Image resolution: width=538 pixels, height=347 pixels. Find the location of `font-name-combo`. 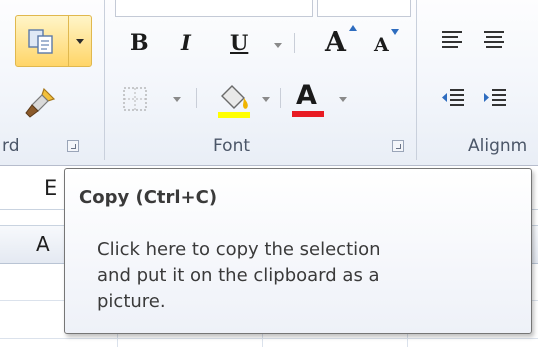

font-name-combo is located at coordinates (214, 8).